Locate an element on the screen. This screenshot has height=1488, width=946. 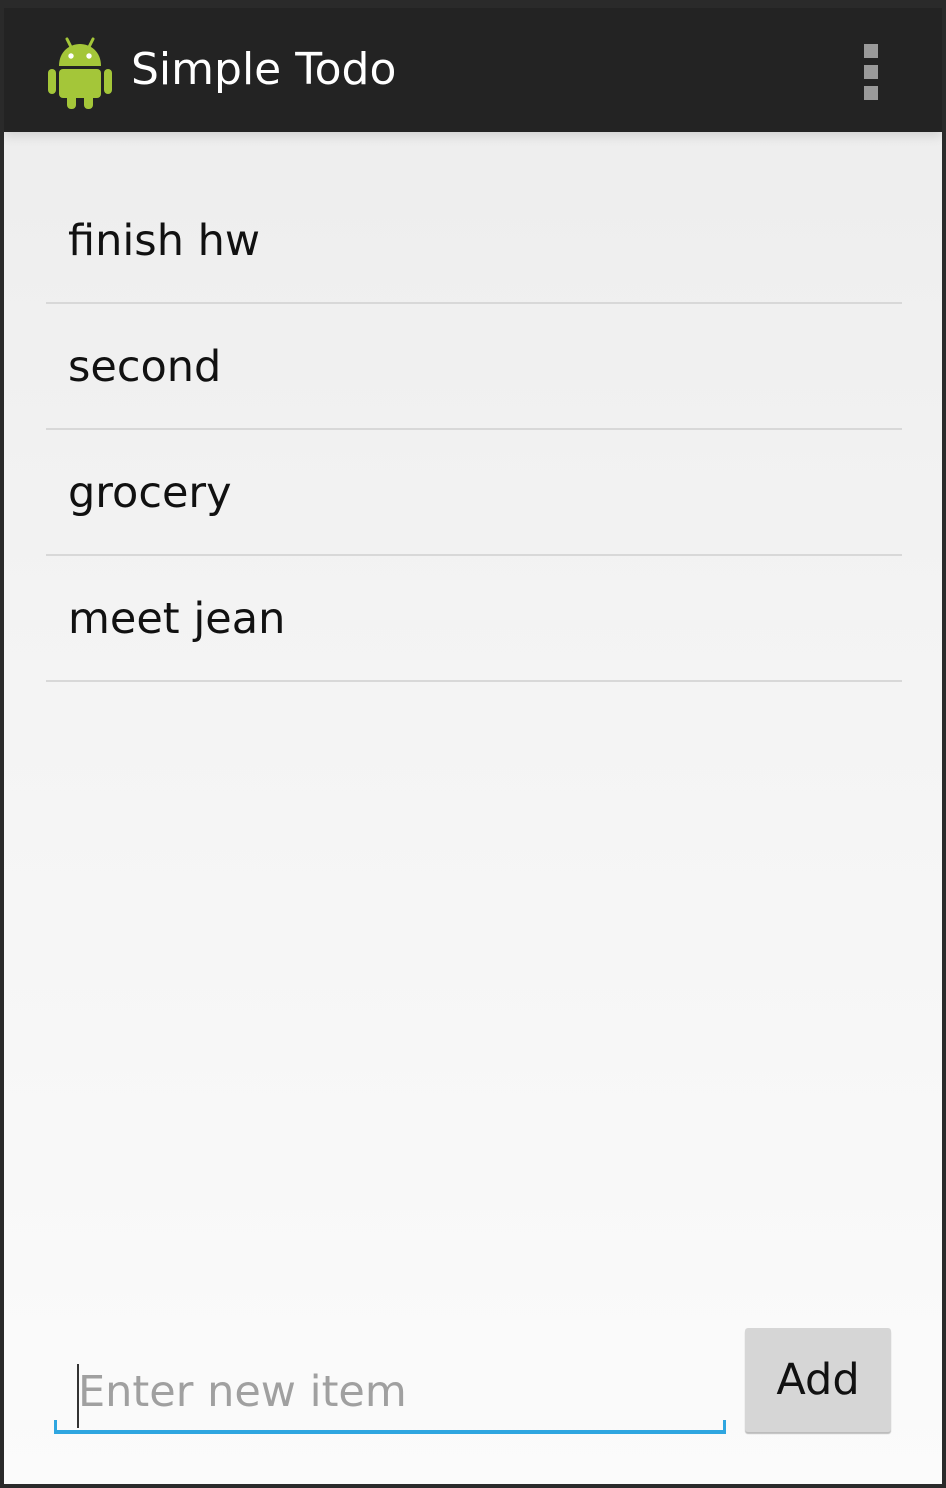
new-item-field is located at coordinates (390, 1394).